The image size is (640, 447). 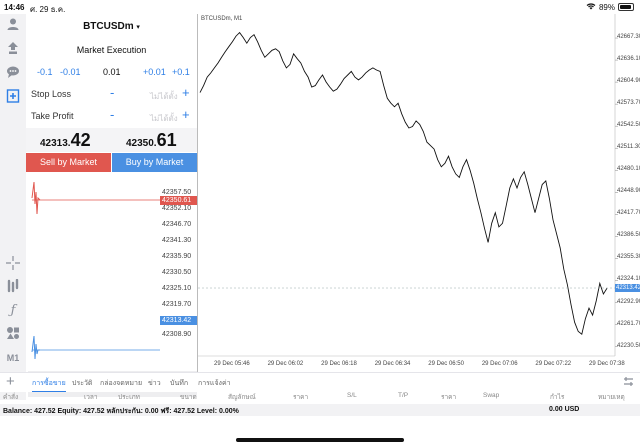 What do you see at coordinates (13, 72) in the screenshot?
I see `chat-icon` at bounding box center [13, 72].